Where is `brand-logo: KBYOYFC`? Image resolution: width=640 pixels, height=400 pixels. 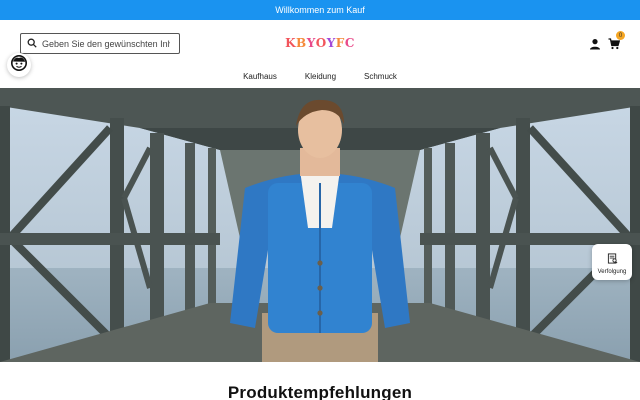 brand-logo: KBYOYFC is located at coordinates (320, 43).